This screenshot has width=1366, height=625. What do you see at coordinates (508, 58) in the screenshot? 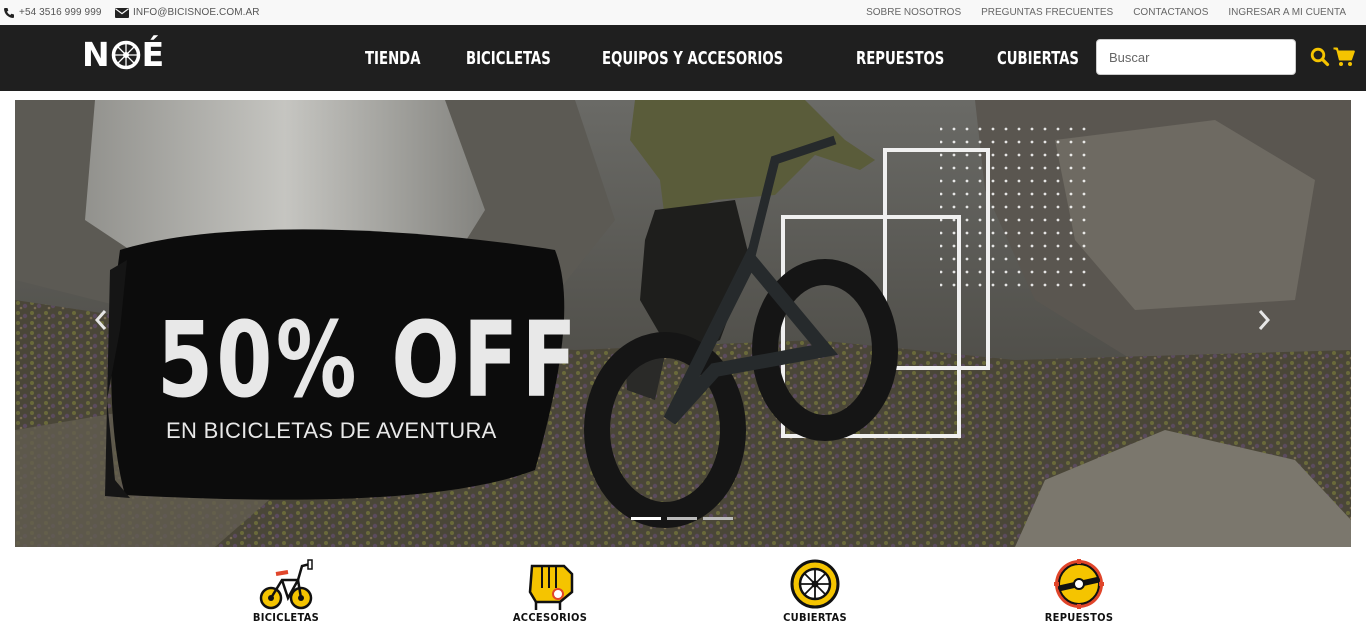
I see `menu-item-bicicletas: BICICLETAS` at bounding box center [508, 58].